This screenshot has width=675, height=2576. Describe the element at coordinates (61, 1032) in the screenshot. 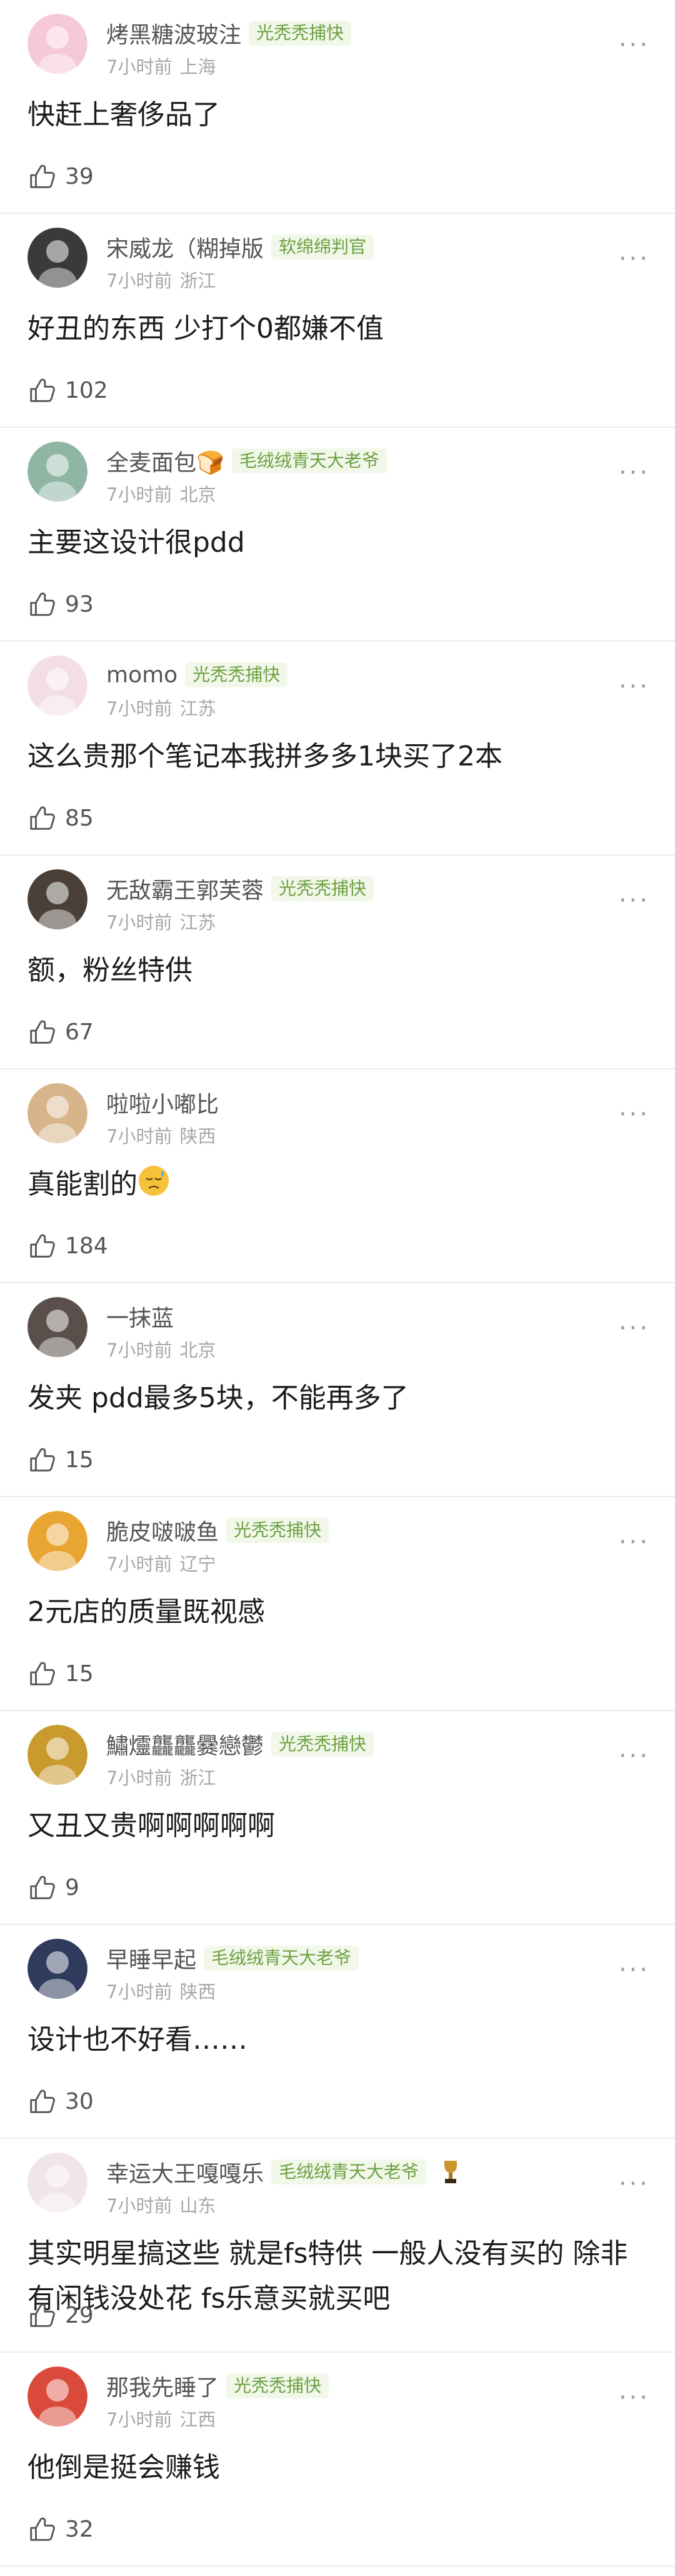

I see `like-button: 67` at that location.